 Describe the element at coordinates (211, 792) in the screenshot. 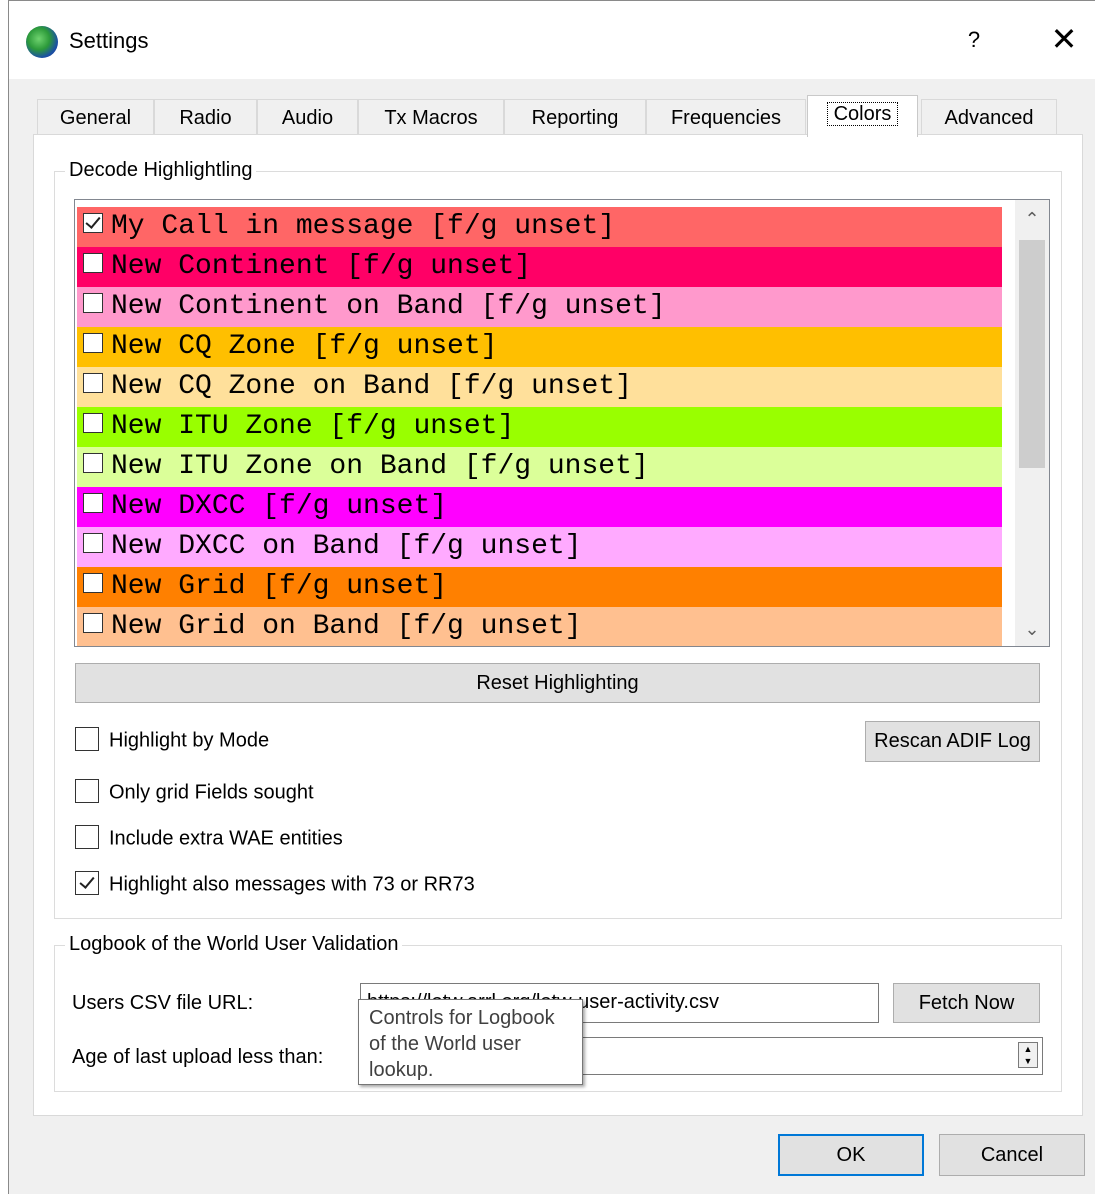

I see `checkbox-label: Only grid Fields sought` at that location.